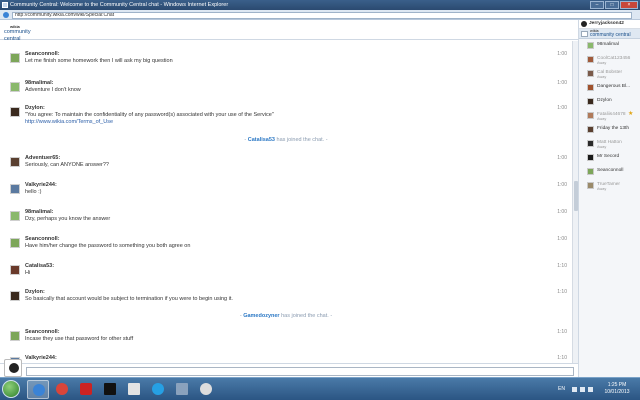 Image resolution: width=640 pixels, height=400 pixels. Describe the element at coordinates (110, 389) in the screenshot. I see `taskbar-terminal-button` at that location.